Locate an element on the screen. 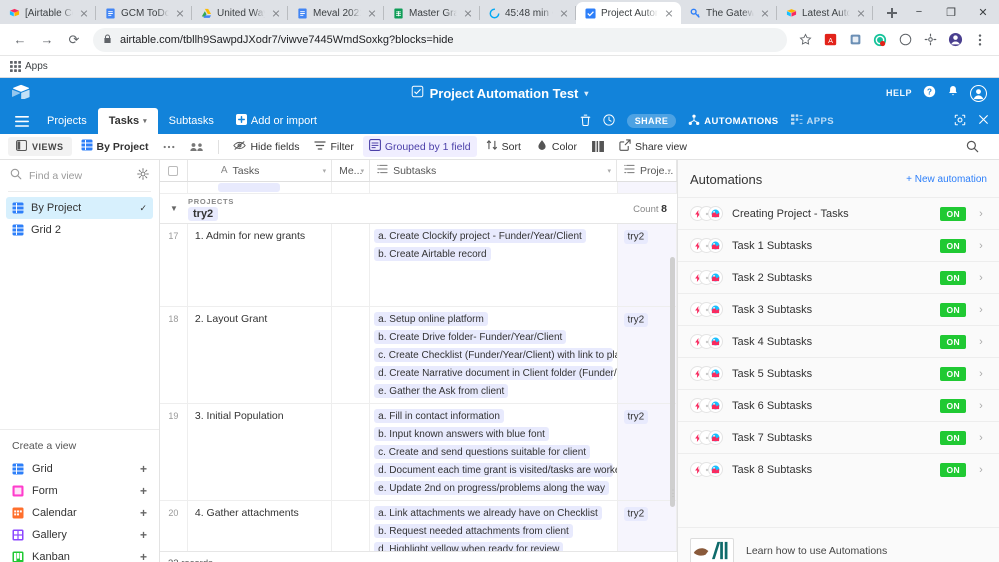 This screenshot has height=562, width=999. question-circle-icon: ? is located at coordinates (929, 93).